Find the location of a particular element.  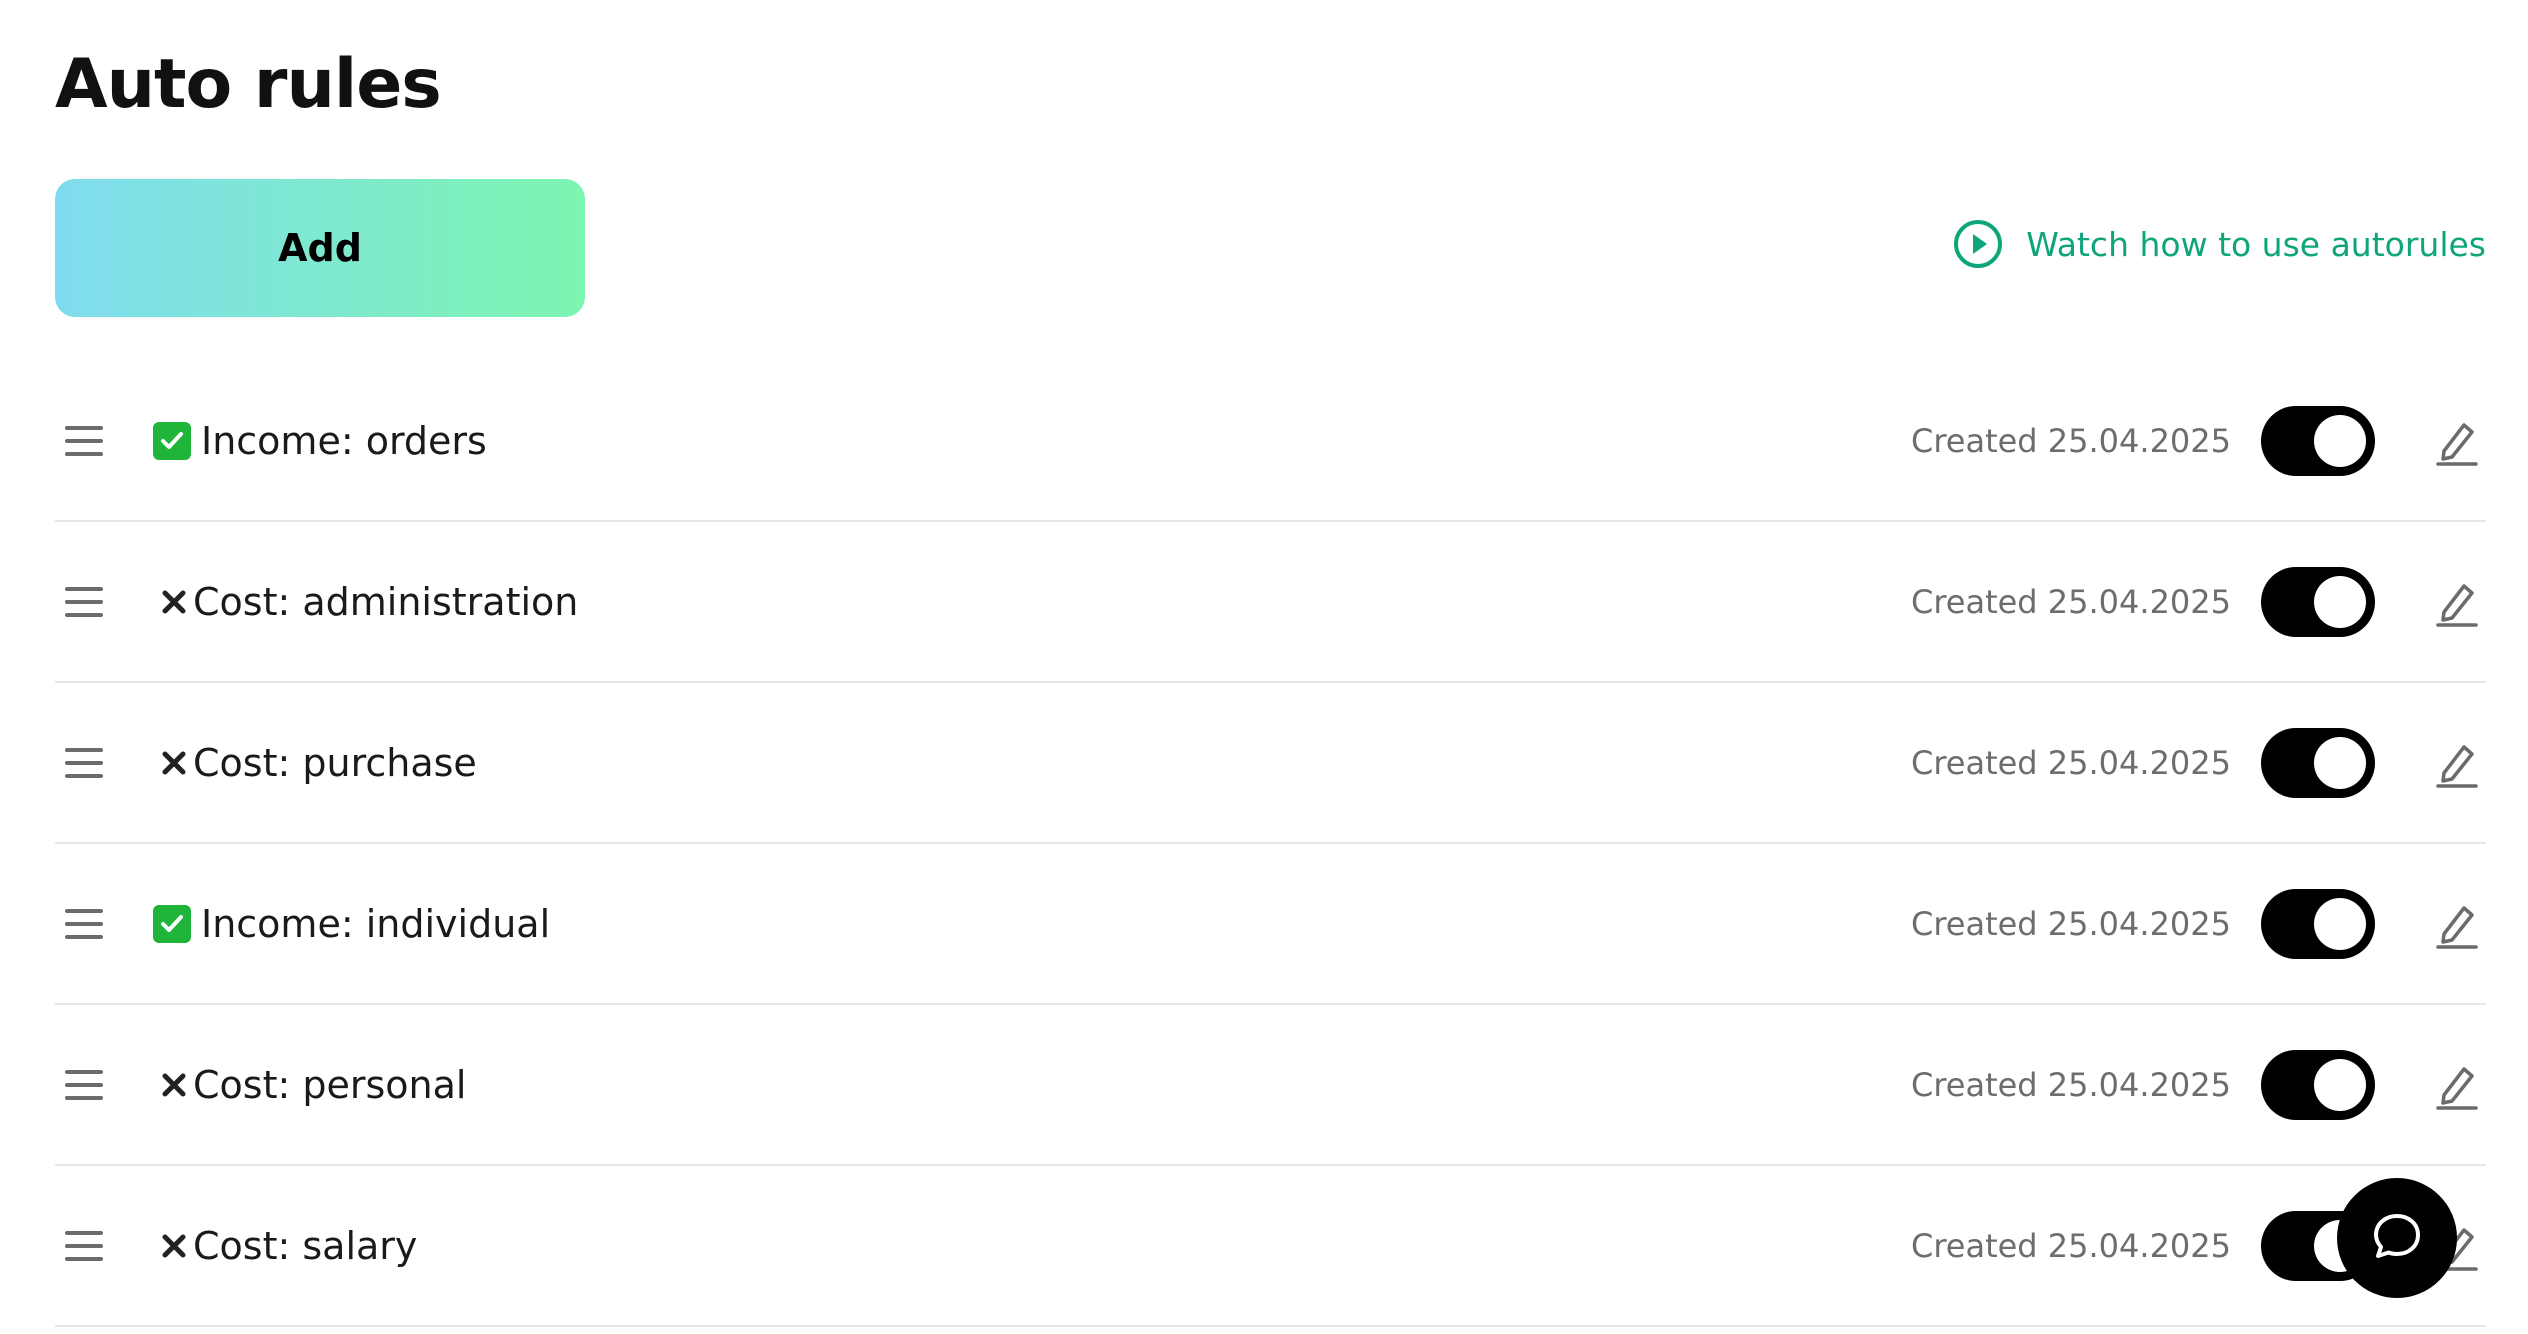

rule-name: Cost: personal is located at coordinates (309, 1085).